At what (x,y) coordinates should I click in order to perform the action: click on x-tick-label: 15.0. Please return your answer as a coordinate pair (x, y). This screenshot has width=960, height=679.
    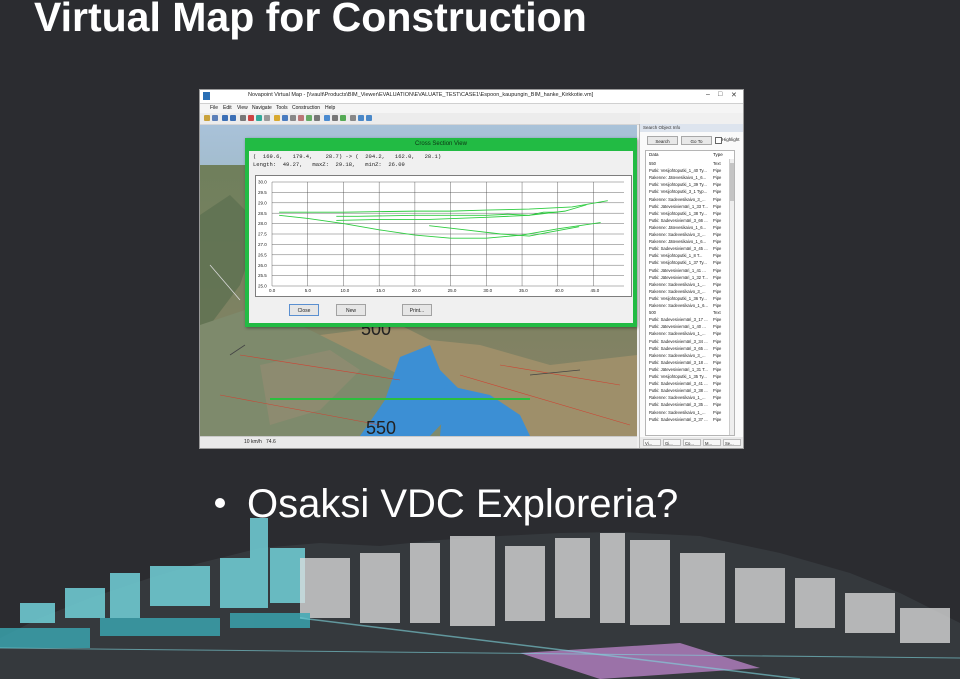
    Looking at the image, I should click on (380, 290).